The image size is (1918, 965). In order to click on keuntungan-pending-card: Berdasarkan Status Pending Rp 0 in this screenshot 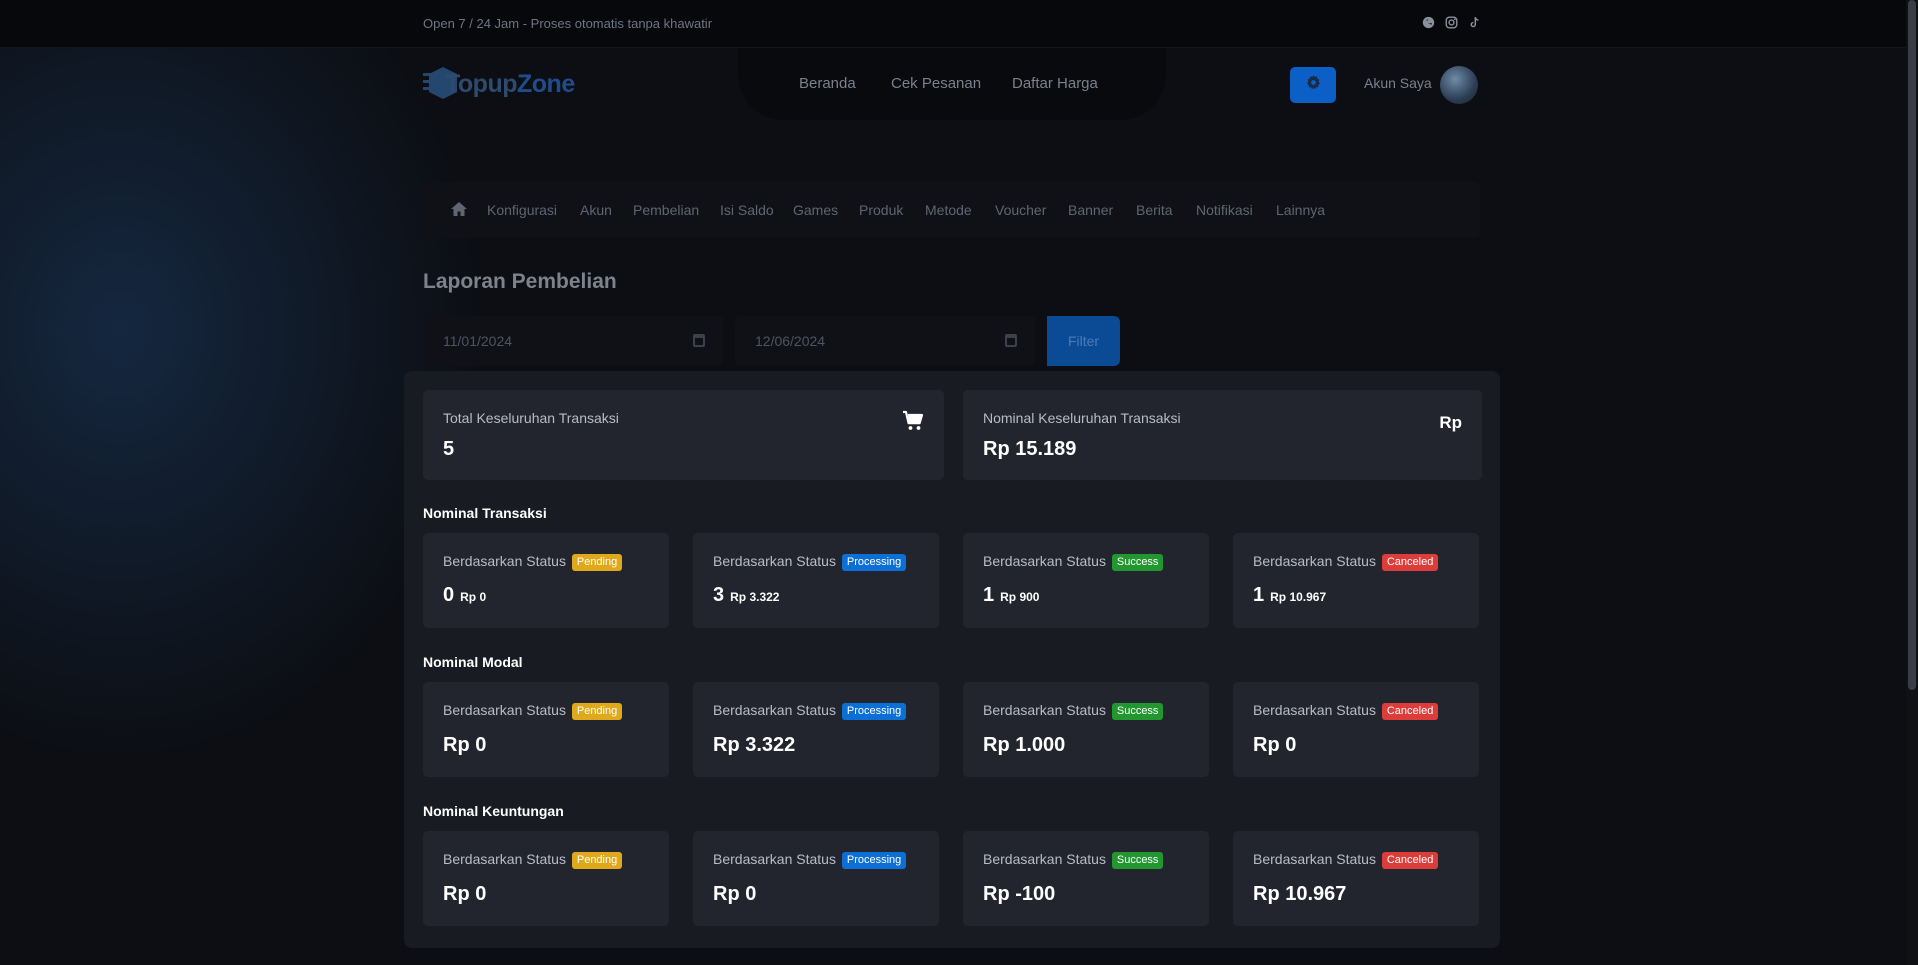, I will do `click(546, 878)`.